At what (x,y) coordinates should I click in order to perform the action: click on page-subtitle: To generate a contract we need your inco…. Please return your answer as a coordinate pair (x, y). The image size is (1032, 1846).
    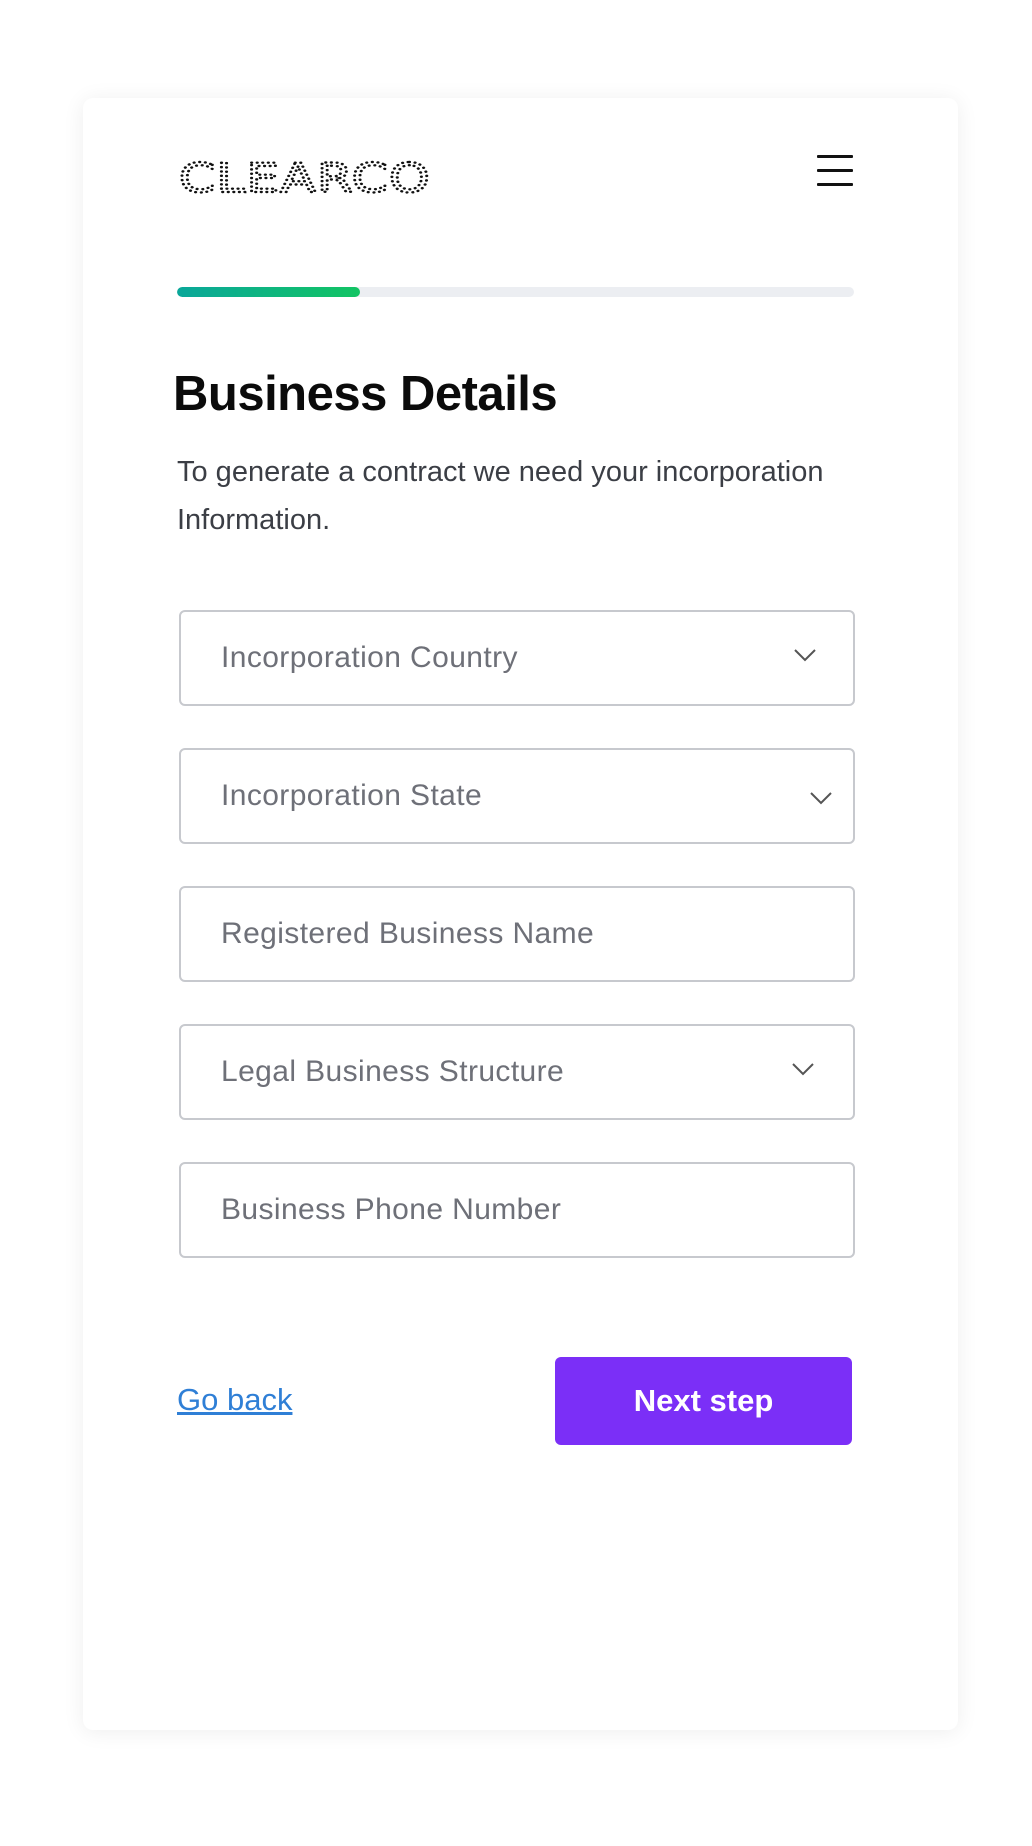
    Looking at the image, I should click on (500, 496).